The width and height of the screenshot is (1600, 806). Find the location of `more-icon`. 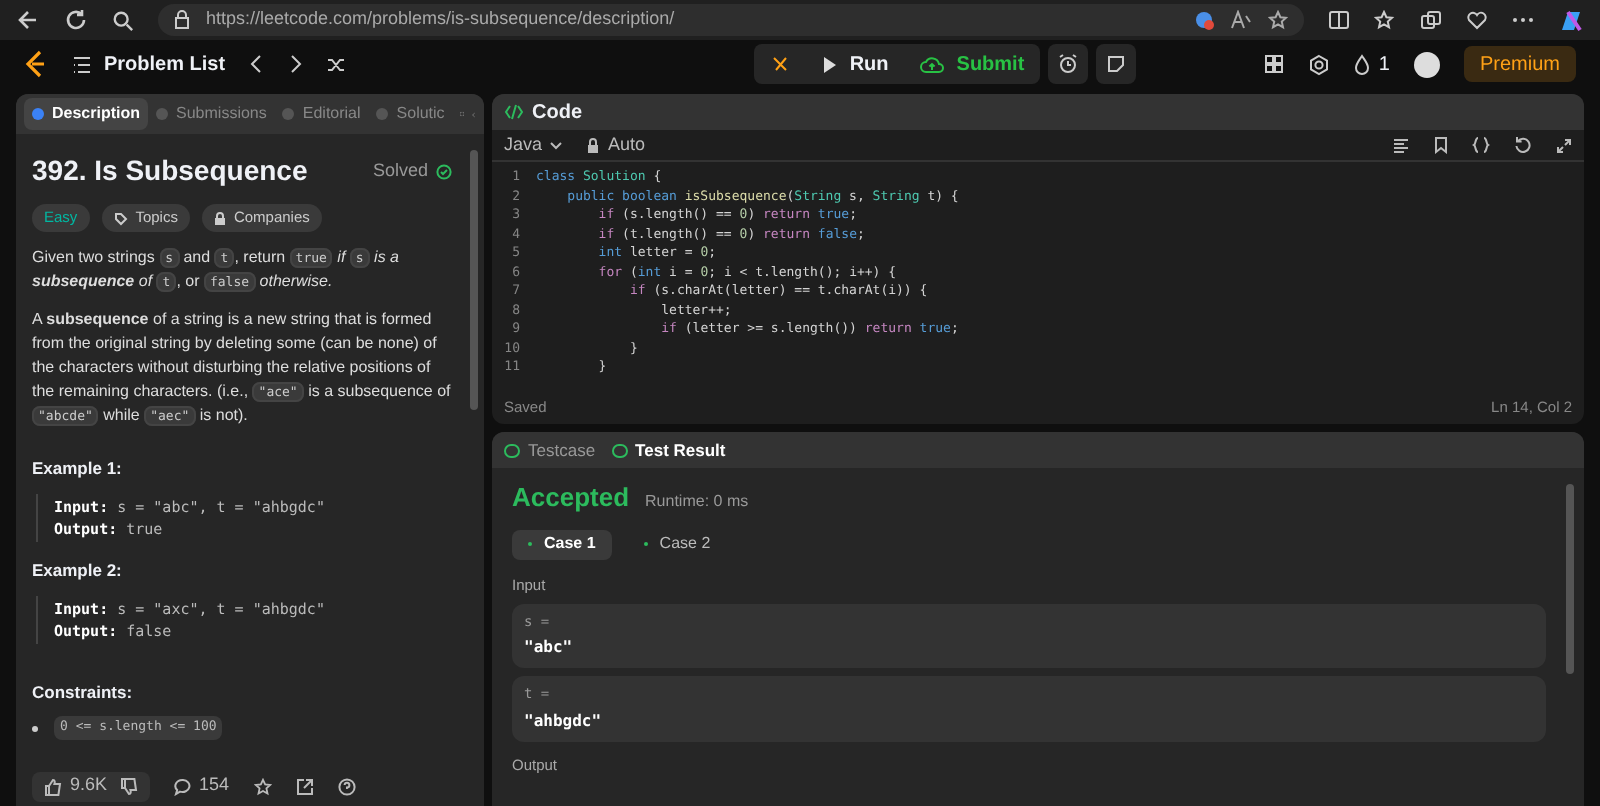

more-icon is located at coordinates (1523, 20).